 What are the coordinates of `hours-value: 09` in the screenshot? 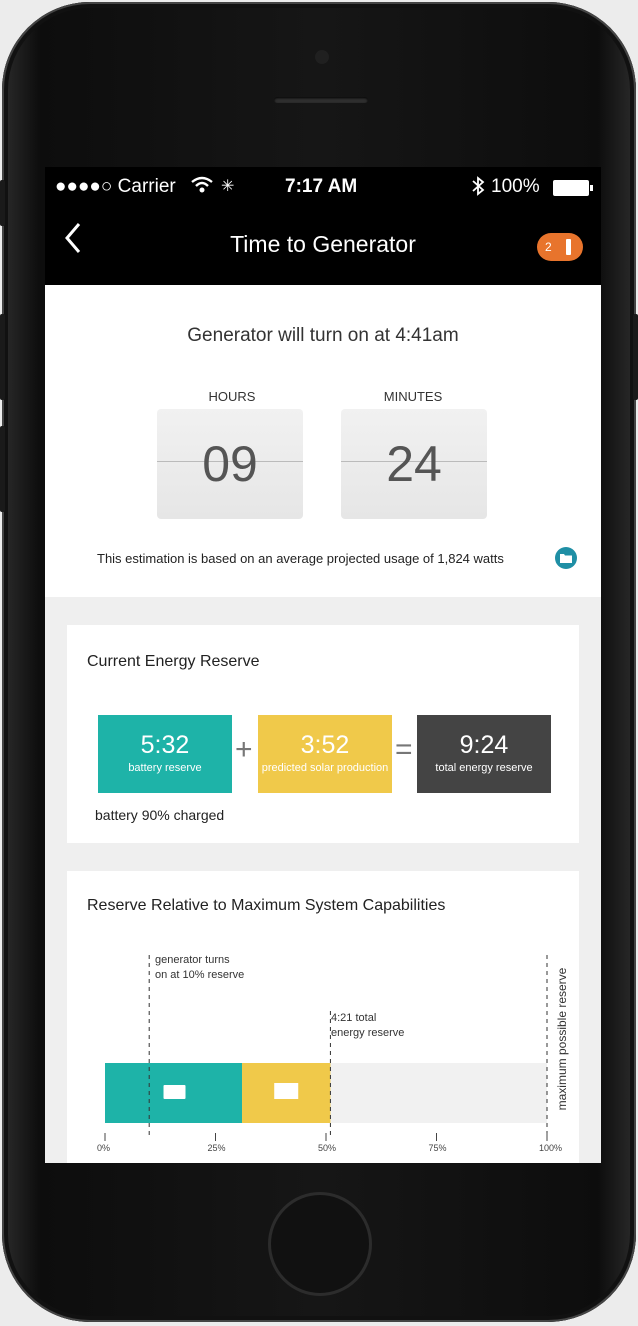 It's located at (230, 464).